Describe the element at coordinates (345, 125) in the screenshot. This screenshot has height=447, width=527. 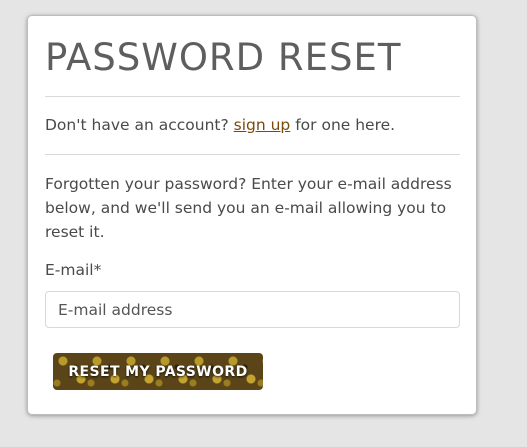
I see `signup-suffix-text: for one here.` at that location.